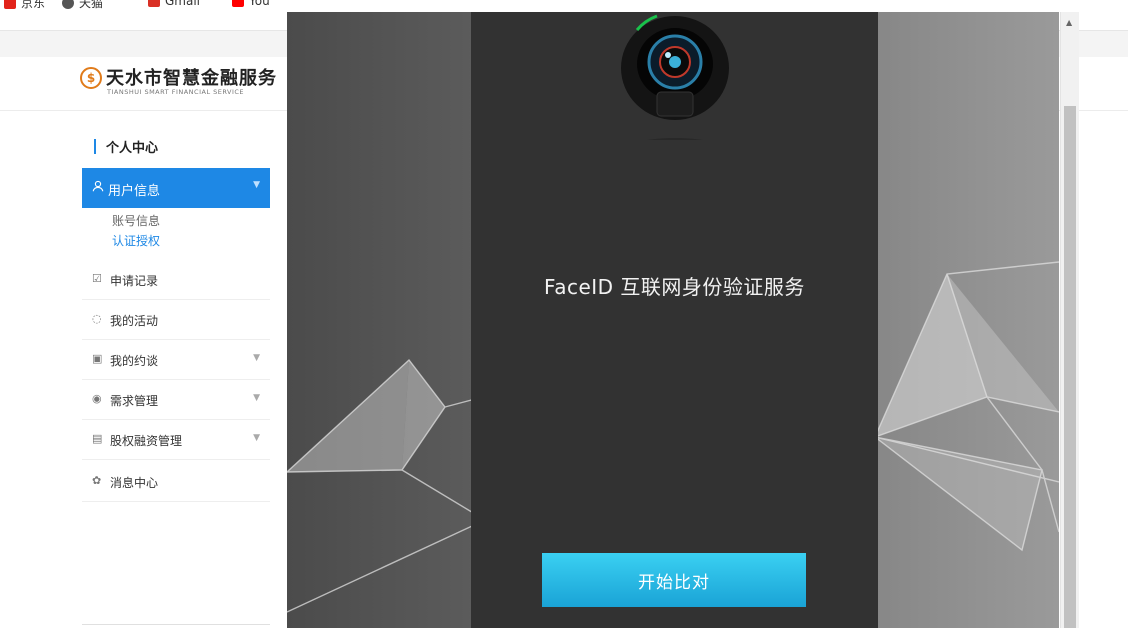  What do you see at coordinates (154, 3) in the screenshot?
I see `gmail-icon` at bounding box center [154, 3].